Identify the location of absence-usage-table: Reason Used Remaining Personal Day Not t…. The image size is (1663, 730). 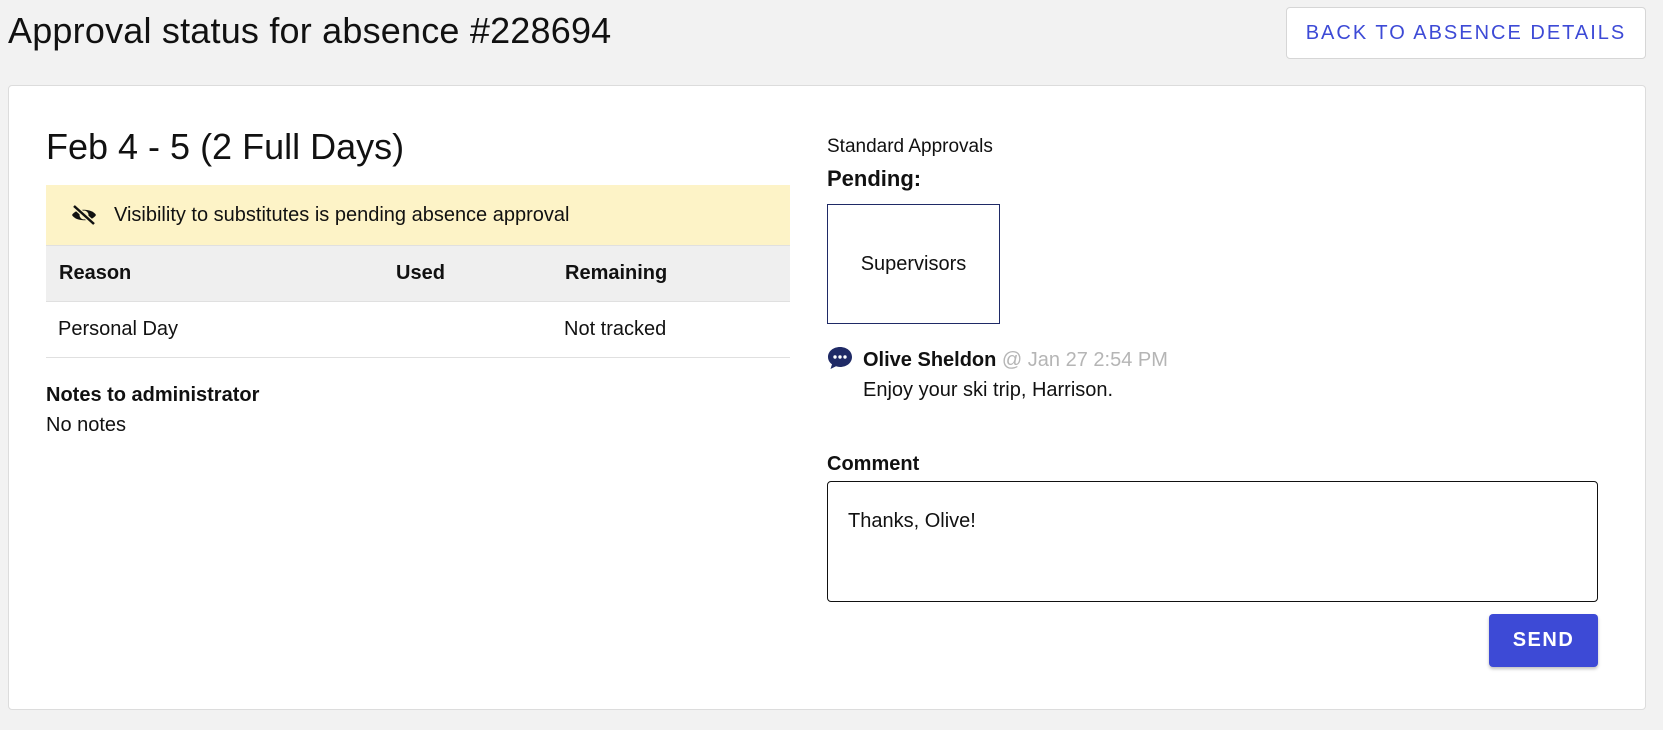
(418, 301).